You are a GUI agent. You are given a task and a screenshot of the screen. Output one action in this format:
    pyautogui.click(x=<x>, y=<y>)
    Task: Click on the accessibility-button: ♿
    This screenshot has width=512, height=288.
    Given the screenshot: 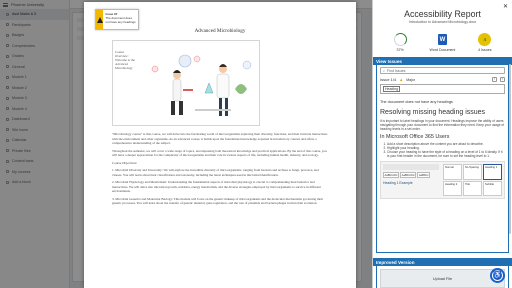 What is the action you would take?
    pyautogui.click(x=497, y=275)
    